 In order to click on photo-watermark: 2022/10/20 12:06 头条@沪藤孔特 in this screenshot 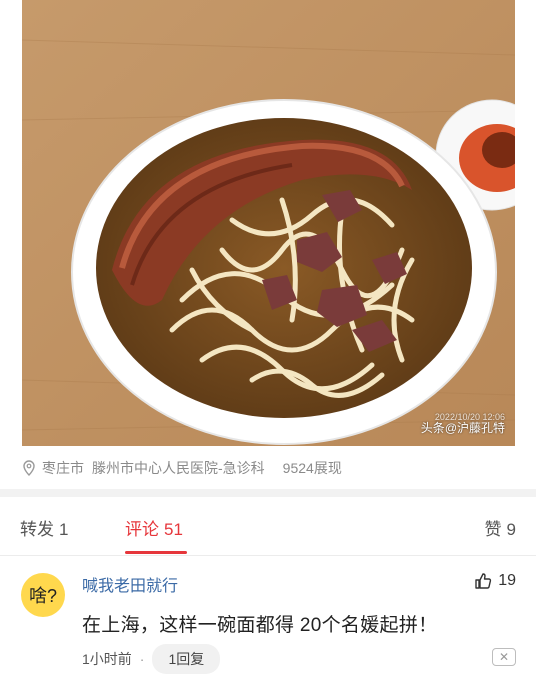, I will do `click(462, 424)`.